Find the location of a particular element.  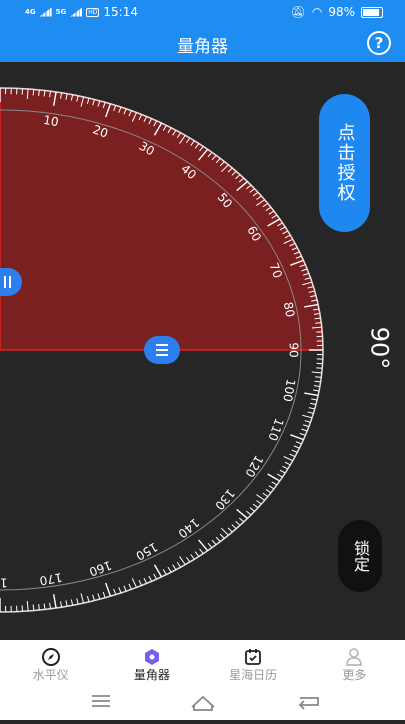

tick-label: 130 is located at coordinates (224, 499).